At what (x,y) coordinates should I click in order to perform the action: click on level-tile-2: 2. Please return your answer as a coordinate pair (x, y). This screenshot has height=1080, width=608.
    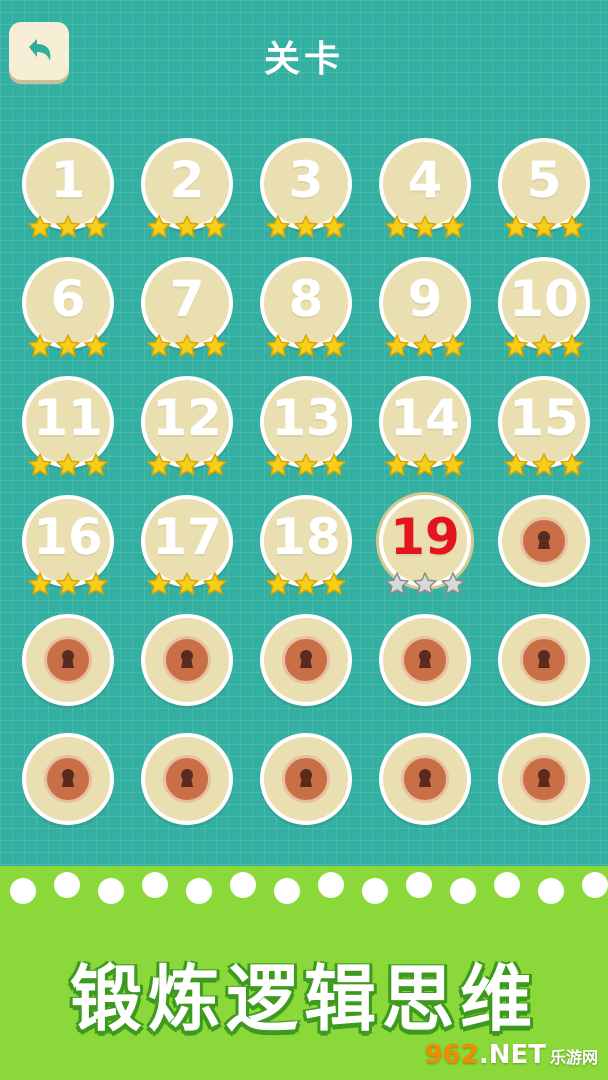
    Looking at the image, I should click on (187, 193).